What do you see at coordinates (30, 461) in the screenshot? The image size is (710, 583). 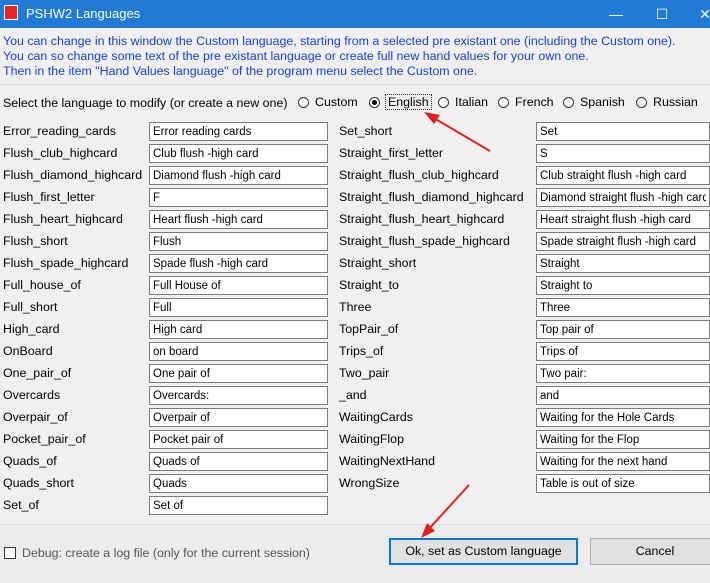 I see `field-label: Quads_of` at bounding box center [30, 461].